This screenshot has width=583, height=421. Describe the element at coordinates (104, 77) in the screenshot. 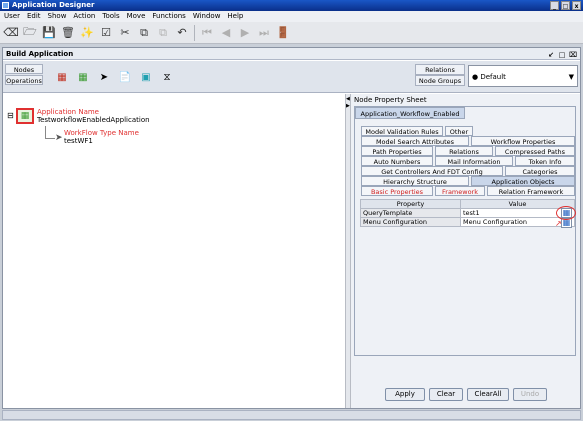

I see `arrow-node-icon: ➤` at that location.